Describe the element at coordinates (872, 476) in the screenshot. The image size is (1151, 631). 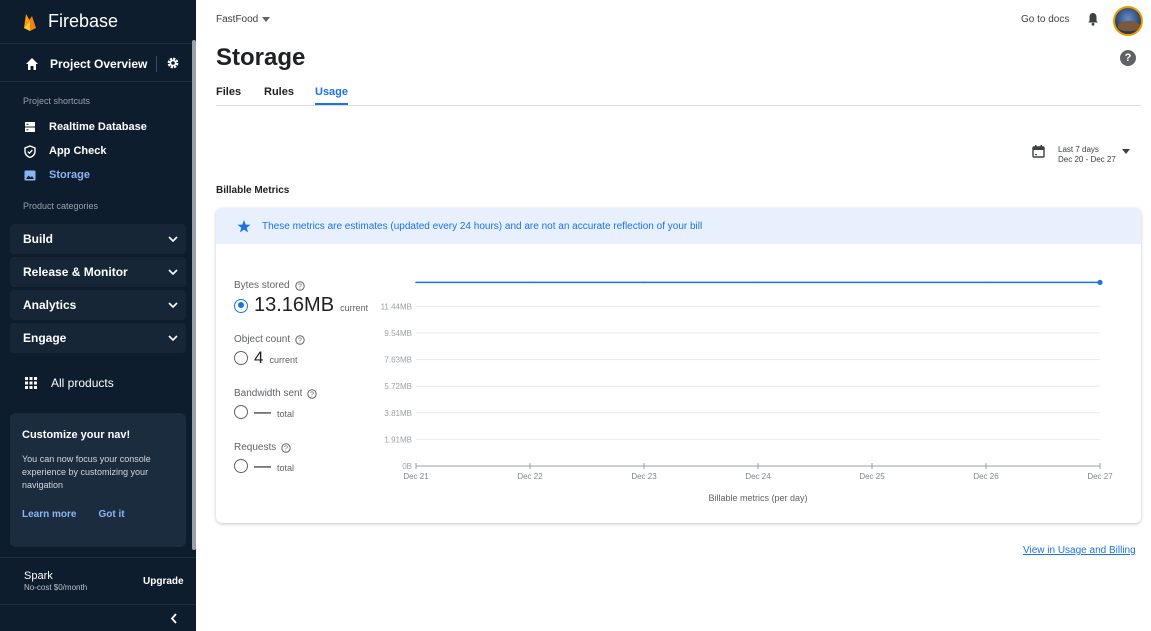
I see `x-tick-label: Dec 25` at that location.